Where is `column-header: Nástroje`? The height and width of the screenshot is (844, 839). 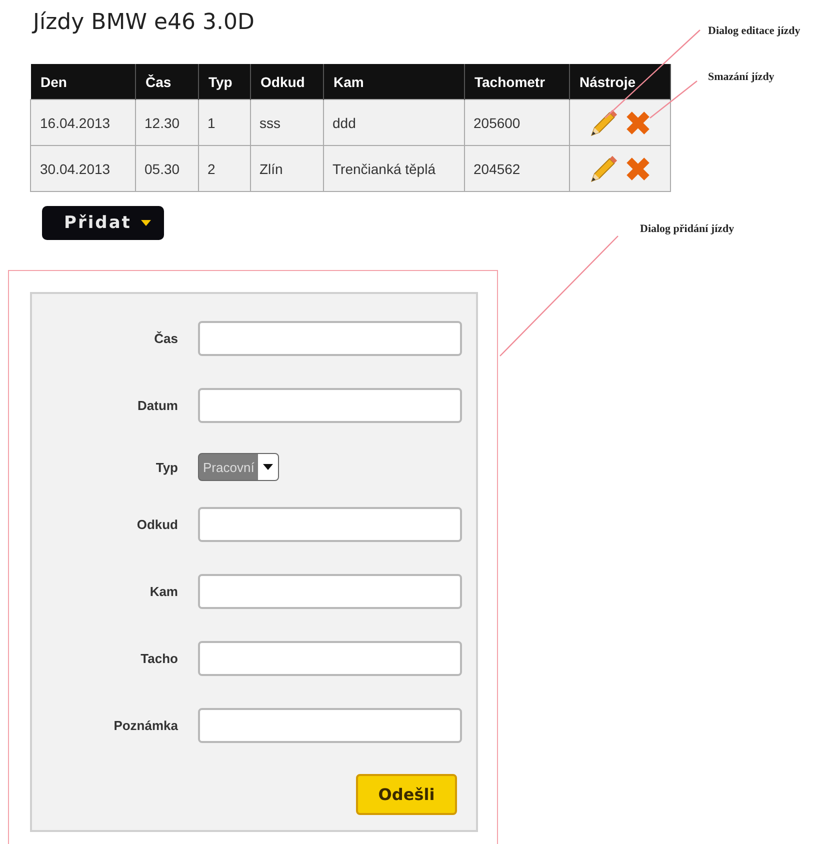
column-header: Nástroje is located at coordinates (619, 82).